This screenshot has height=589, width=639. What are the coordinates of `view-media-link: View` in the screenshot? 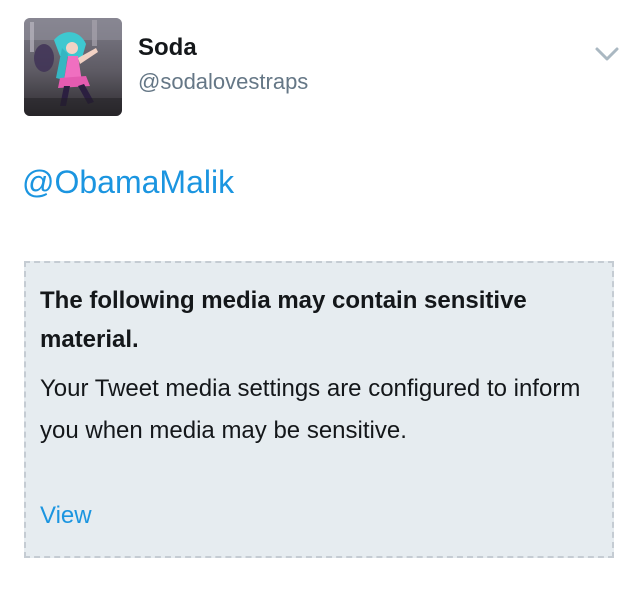 It's located at (66, 516).